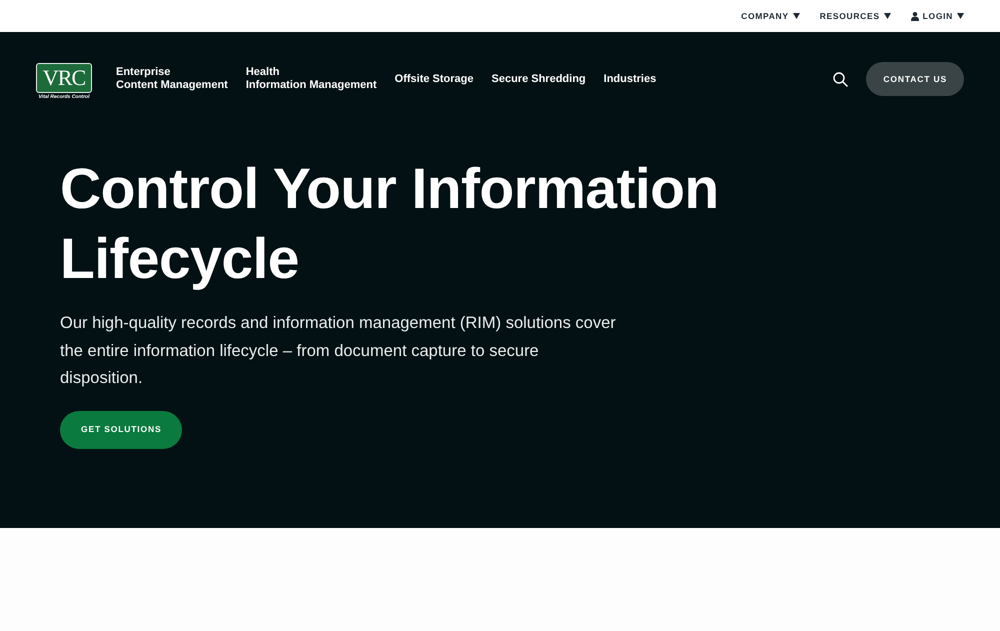 Image resolution: width=1000 pixels, height=631 pixels. What do you see at coordinates (937, 16) in the screenshot?
I see `top-menu-link: LOGIN` at bounding box center [937, 16].